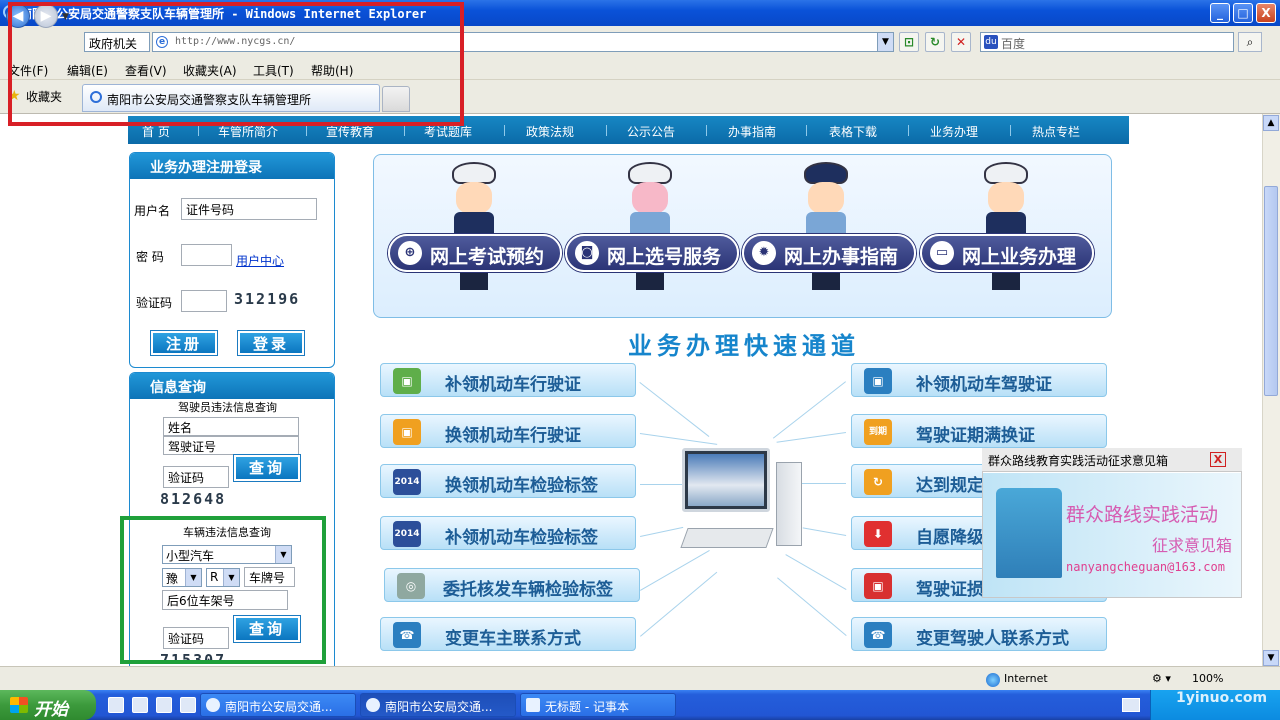 The height and width of the screenshot is (720, 1280). I want to click on login-button: 登录, so click(271, 343).